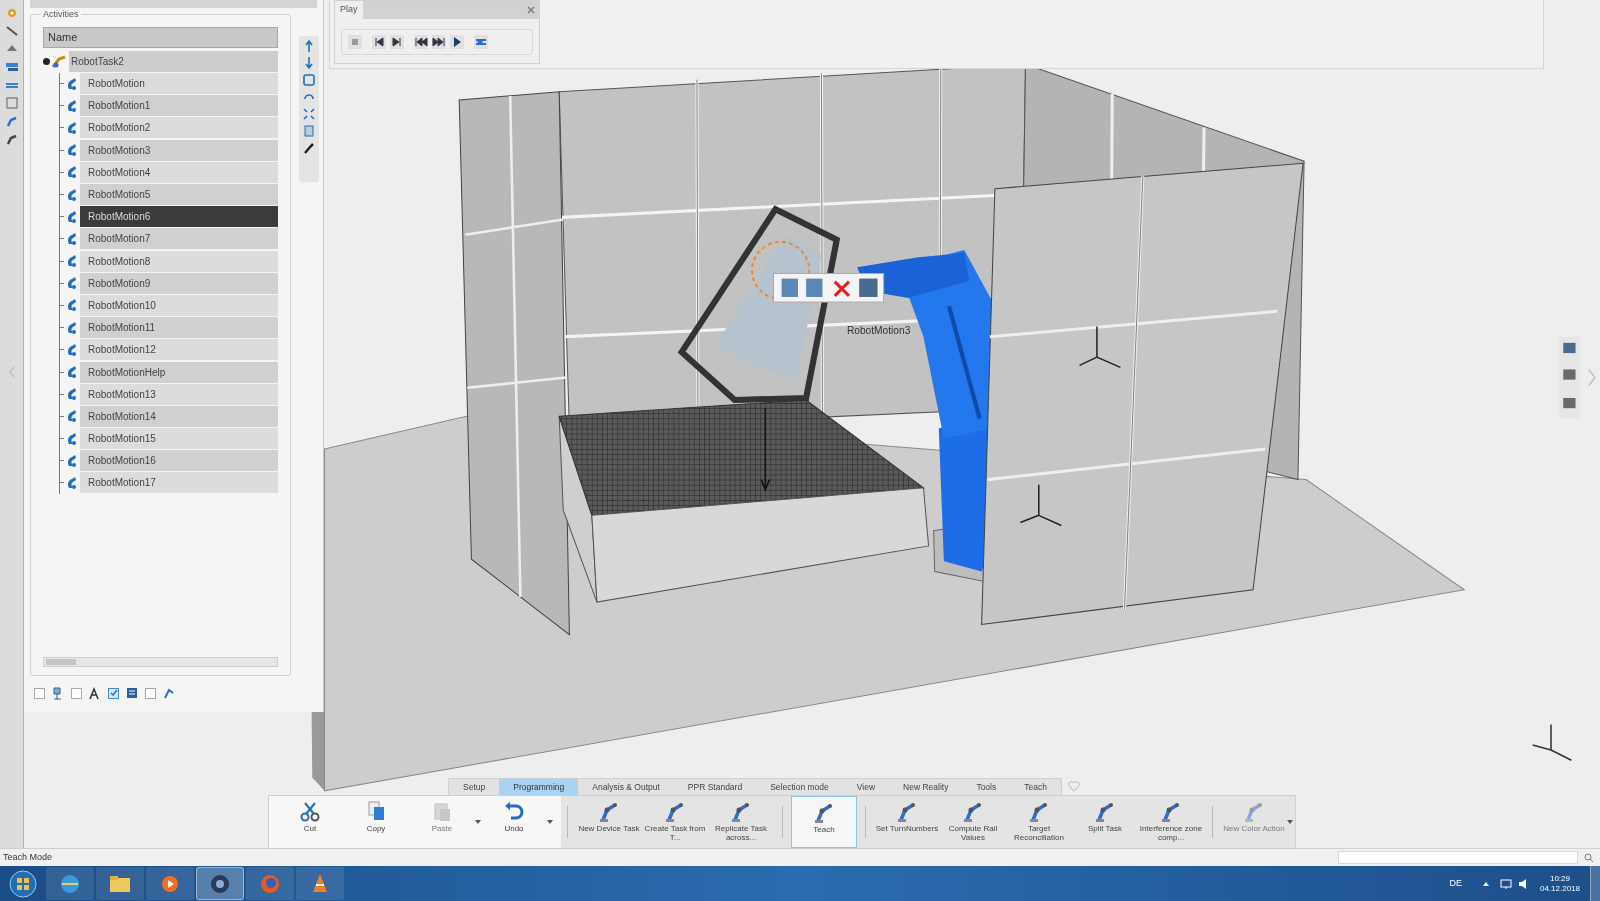  Describe the element at coordinates (397, 42) in the screenshot. I see `step-forward-icon` at that location.